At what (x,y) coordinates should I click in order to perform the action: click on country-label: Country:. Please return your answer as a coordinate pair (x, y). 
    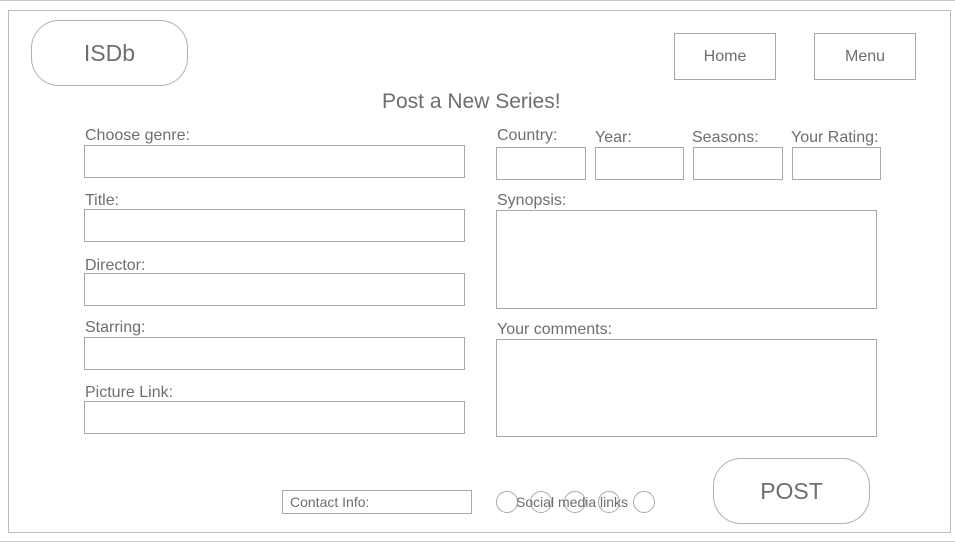
    Looking at the image, I should click on (527, 135).